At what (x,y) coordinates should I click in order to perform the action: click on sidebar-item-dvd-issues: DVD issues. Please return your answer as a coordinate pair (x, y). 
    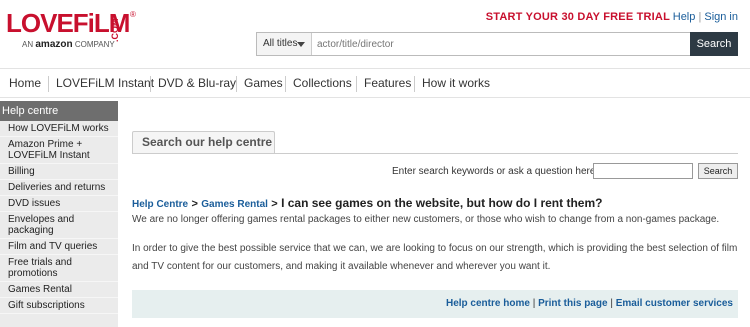
    Looking at the image, I should click on (59, 204).